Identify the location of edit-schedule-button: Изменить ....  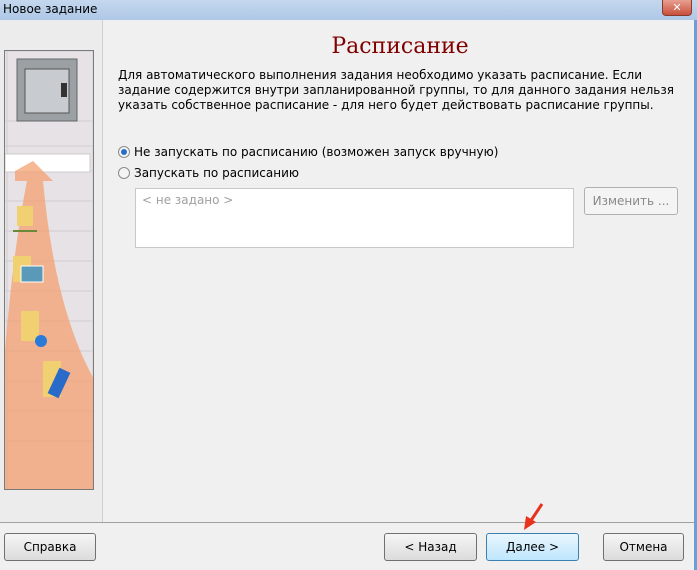
(631, 201).